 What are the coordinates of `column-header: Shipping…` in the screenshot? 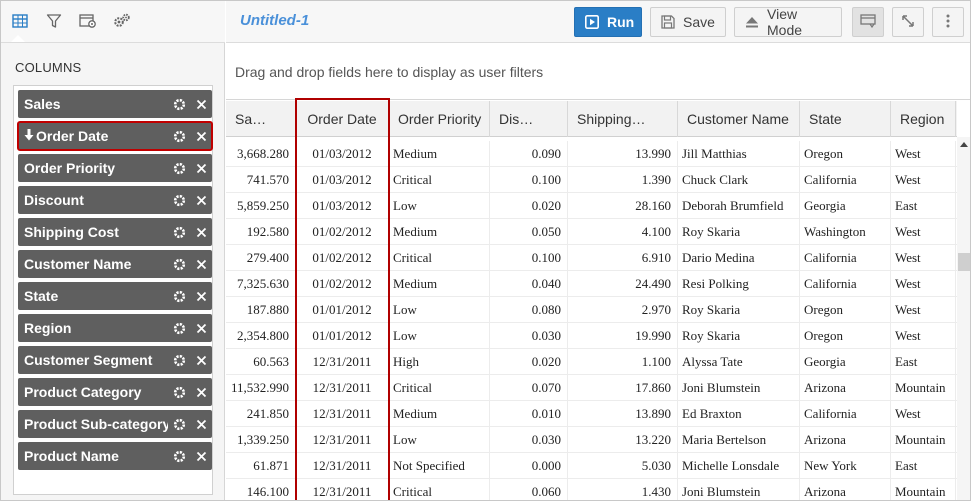 It's located at (623, 119).